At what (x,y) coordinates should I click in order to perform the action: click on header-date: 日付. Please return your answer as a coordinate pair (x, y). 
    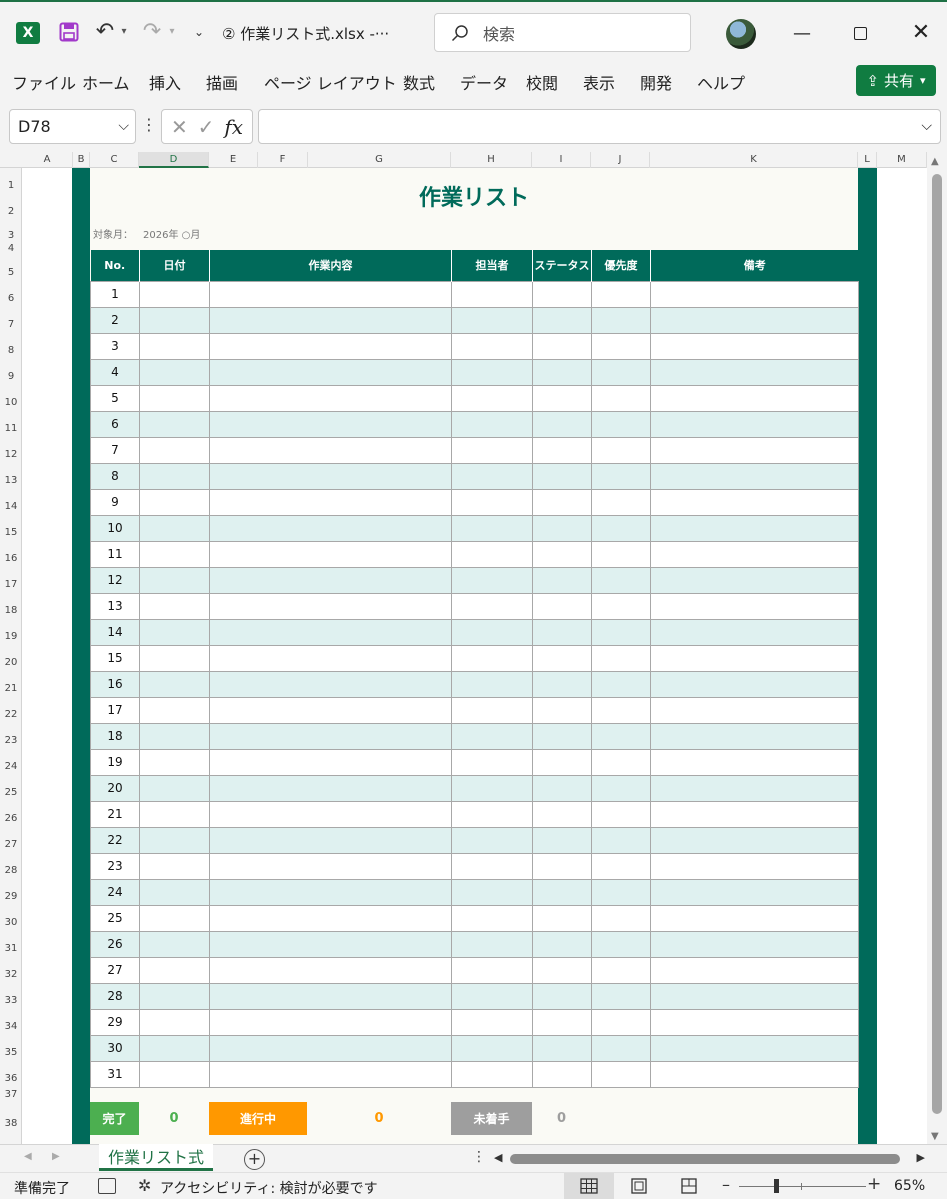
    Looking at the image, I should click on (174, 265).